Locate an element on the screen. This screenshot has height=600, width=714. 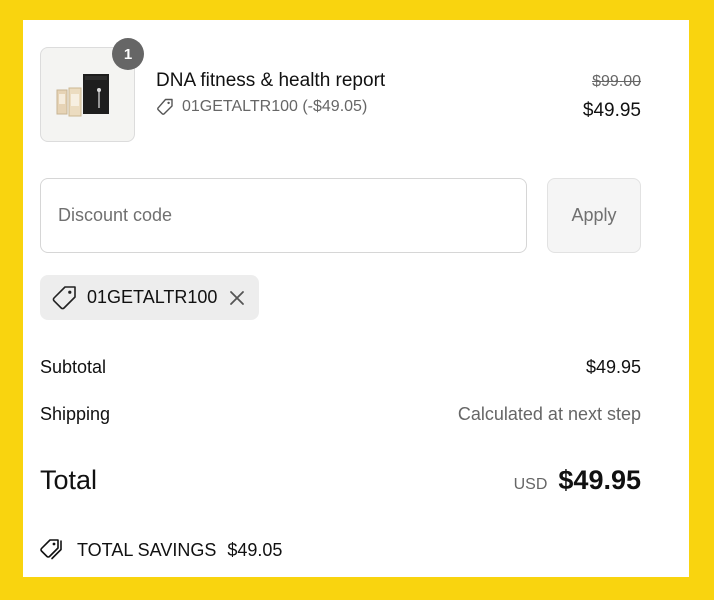
apply-button: Apply is located at coordinates (594, 215).